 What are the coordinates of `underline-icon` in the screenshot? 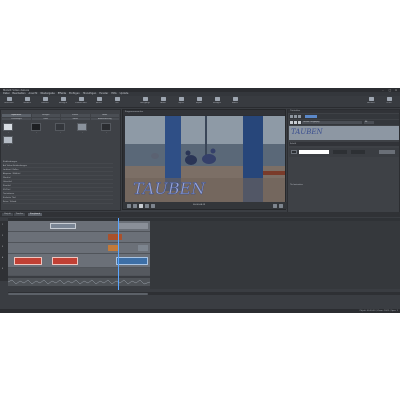 It's located at (299, 122).